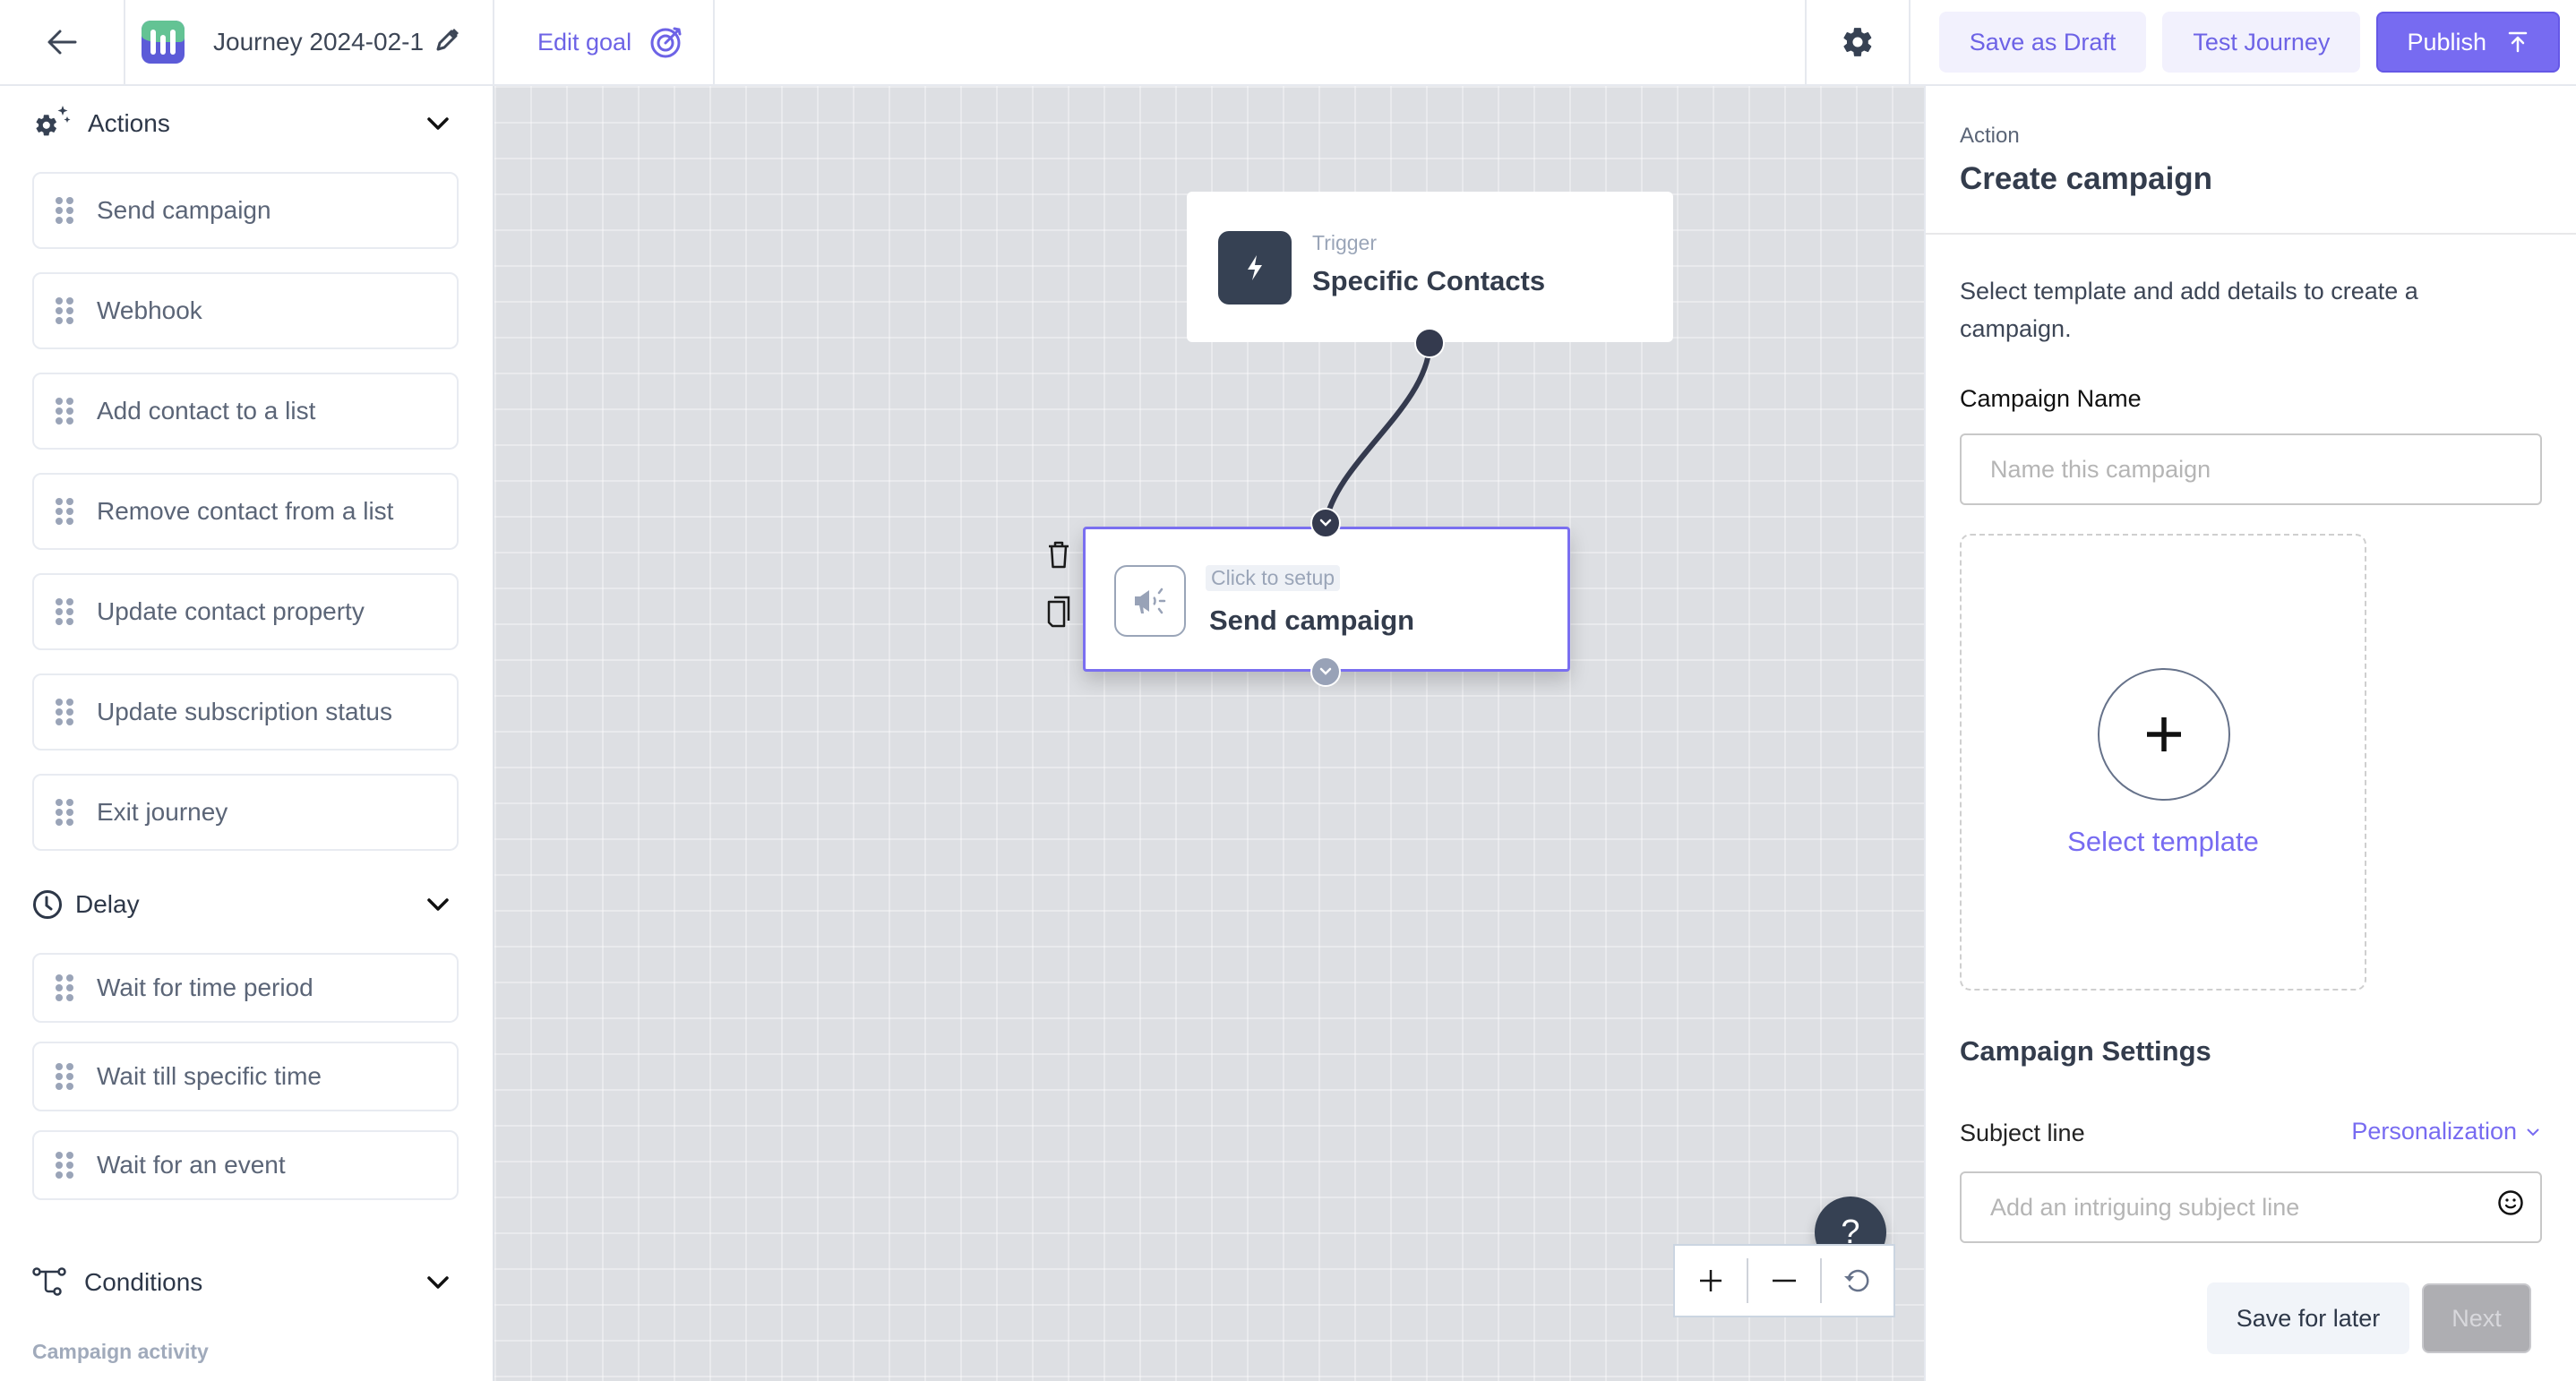 The height and width of the screenshot is (1381, 2576). What do you see at coordinates (2251, 160) in the screenshot?
I see `panel-header: Action Create campaign` at bounding box center [2251, 160].